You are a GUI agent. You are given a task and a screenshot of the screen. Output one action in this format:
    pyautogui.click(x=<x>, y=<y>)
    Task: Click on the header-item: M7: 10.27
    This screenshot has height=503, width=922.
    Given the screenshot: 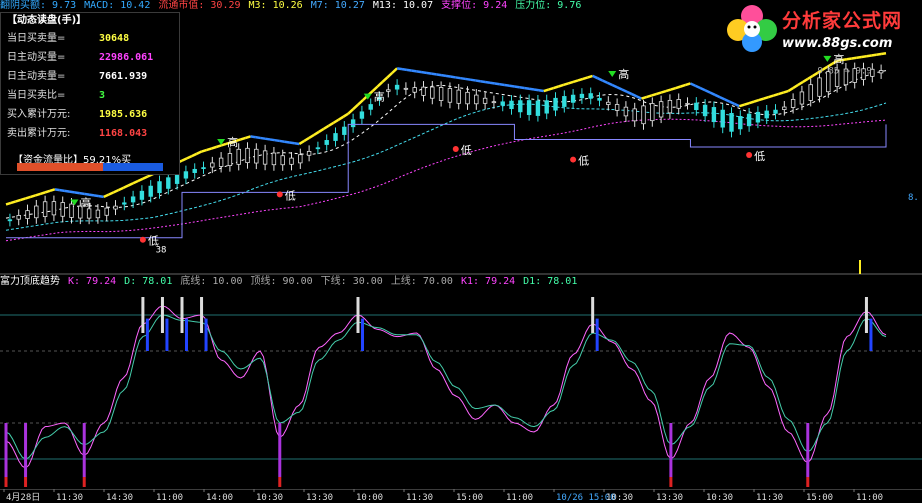 What is the action you would take?
    pyautogui.click(x=337, y=5)
    